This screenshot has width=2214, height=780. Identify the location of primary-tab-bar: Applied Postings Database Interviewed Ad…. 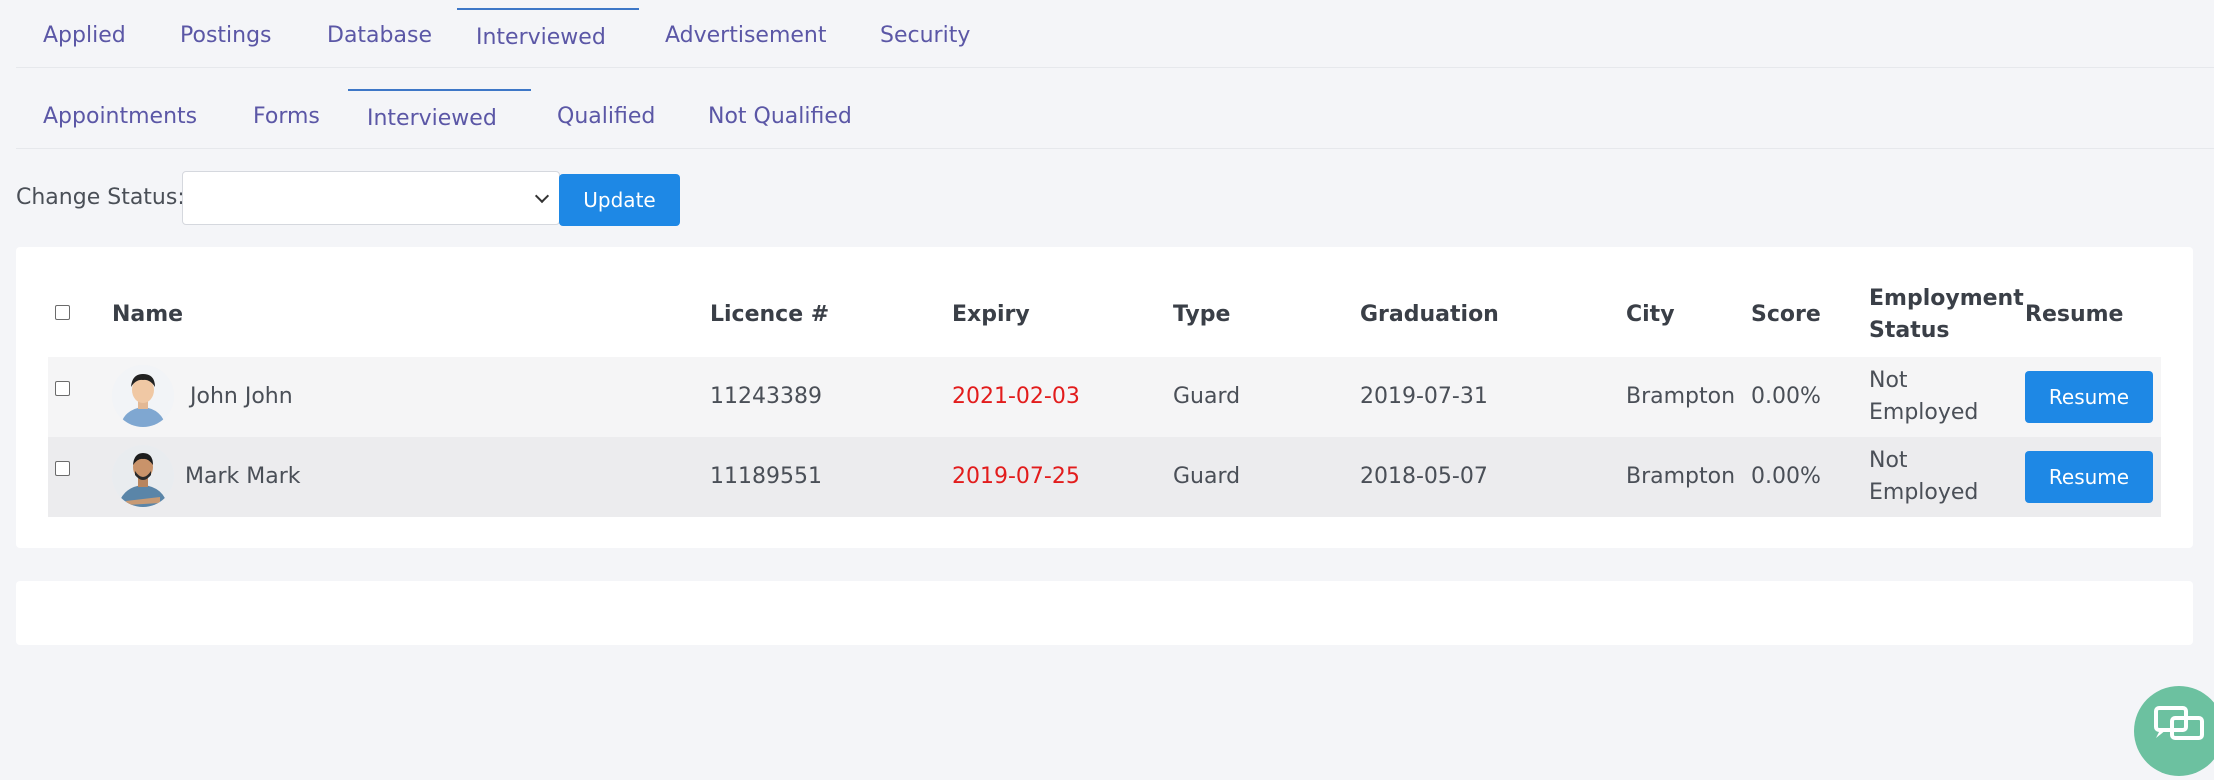
(1115, 34).